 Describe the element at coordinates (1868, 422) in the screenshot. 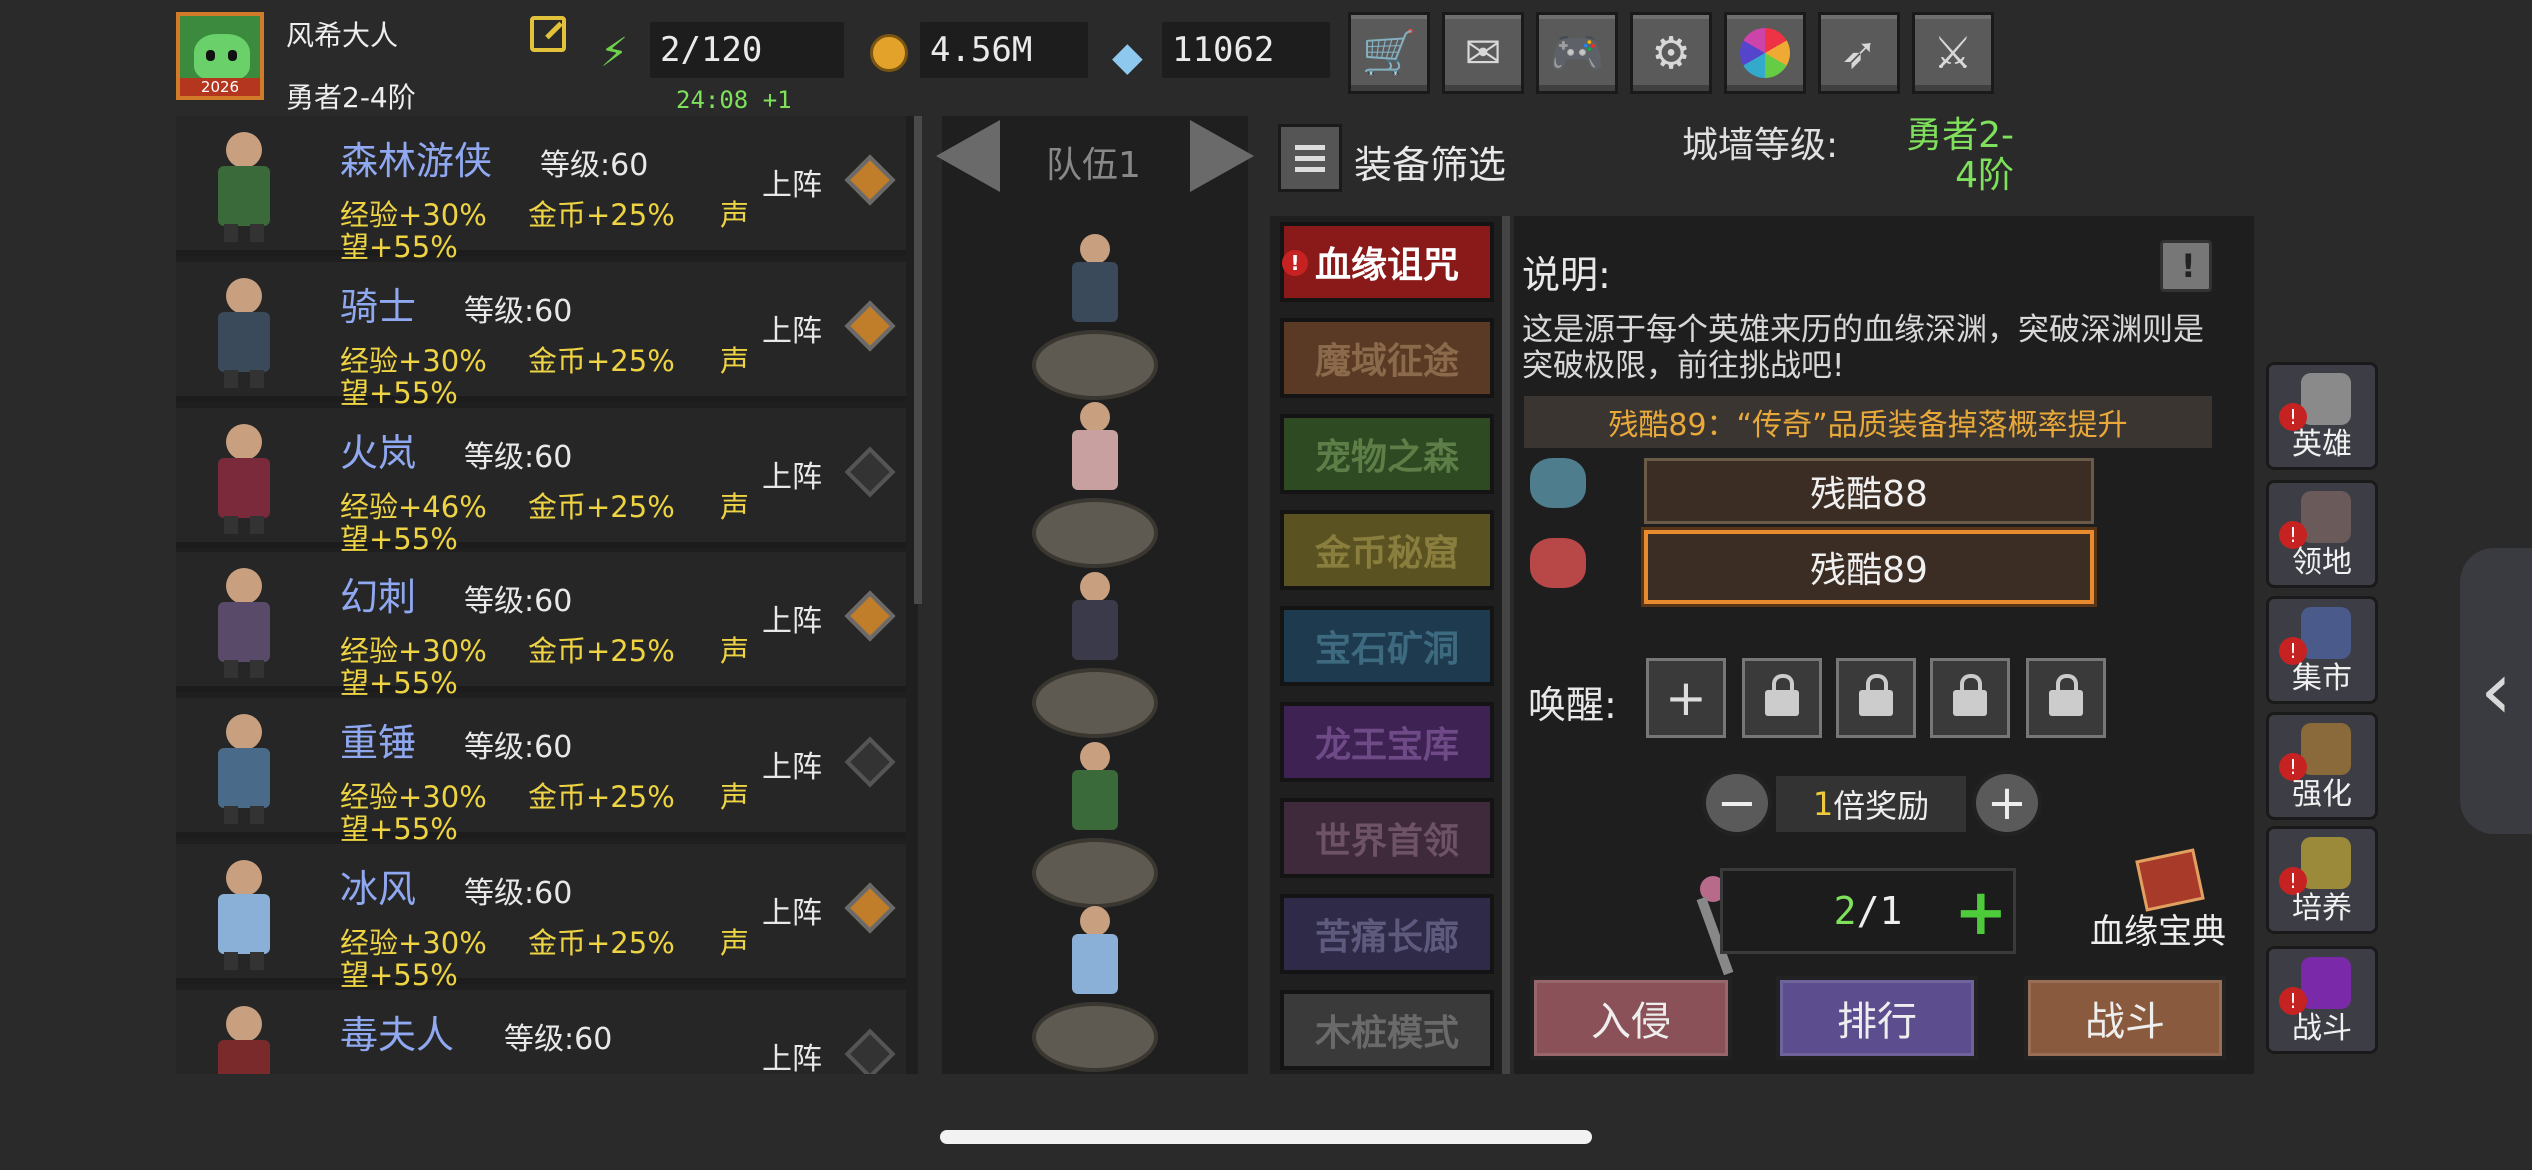

I see `difficulty-bonus-text: 残酷89：“传奇”品质装备掉落概率提升` at that location.